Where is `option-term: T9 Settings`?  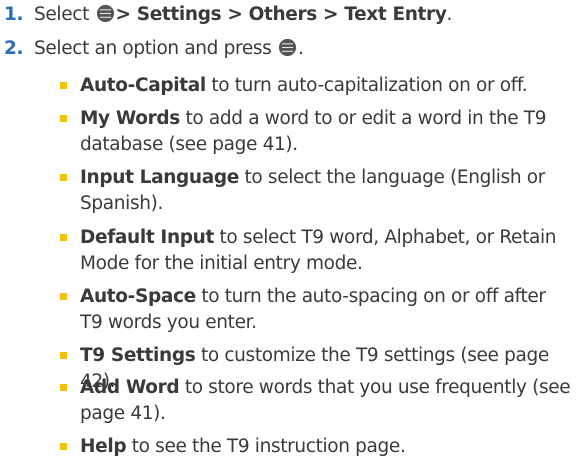
option-term: T9 Settings is located at coordinates (138, 355).